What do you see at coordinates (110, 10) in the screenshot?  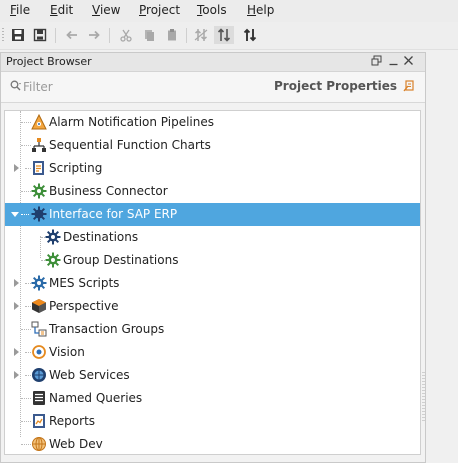 I see `menu-view-rest: iew` at bounding box center [110, 10].